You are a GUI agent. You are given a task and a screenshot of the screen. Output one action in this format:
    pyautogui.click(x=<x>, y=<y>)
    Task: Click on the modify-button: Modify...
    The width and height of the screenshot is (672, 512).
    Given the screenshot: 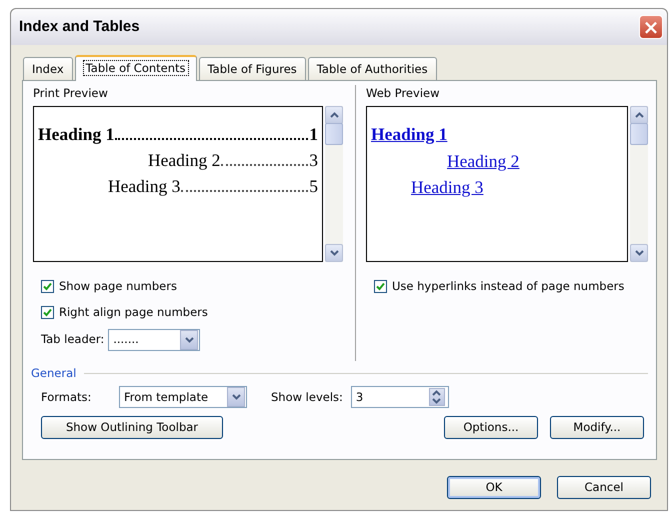 What is the action you would take?
    pyautogui.click(x=597, y=428)
    